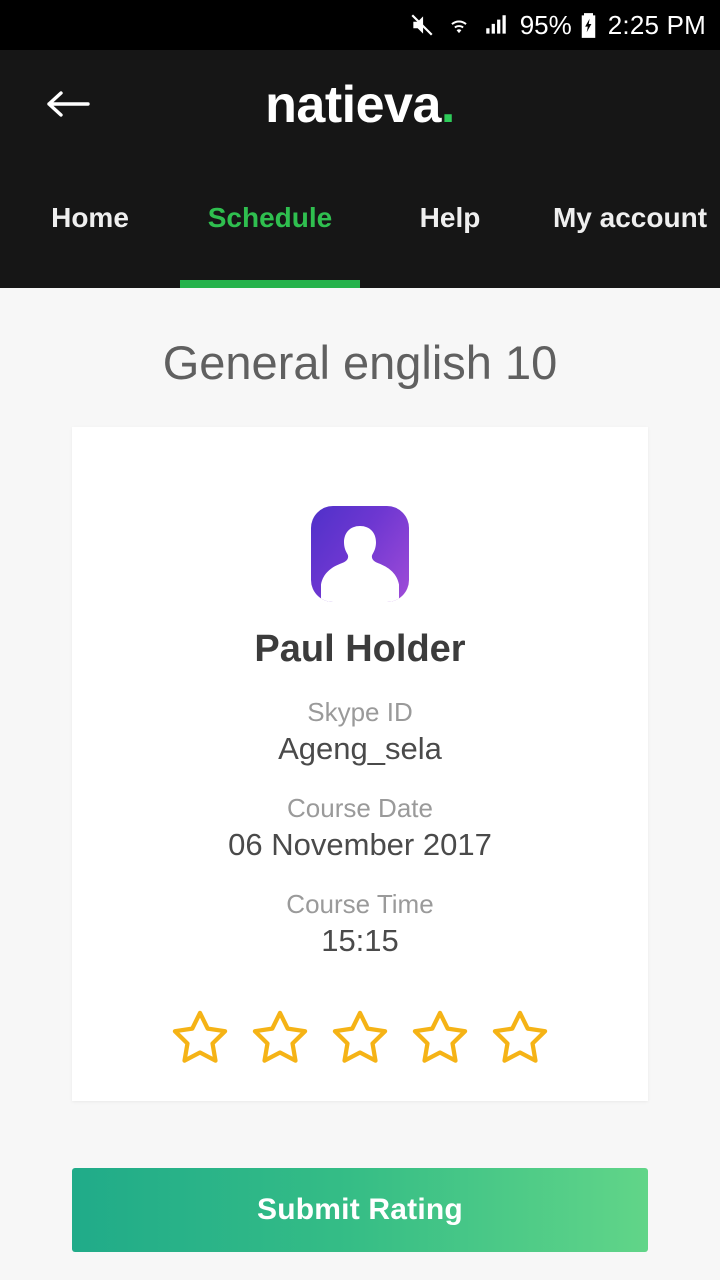 The width and height of the screenshot is (720, 1280). I want to click on field-label: Skype ID, so click(360, 712).